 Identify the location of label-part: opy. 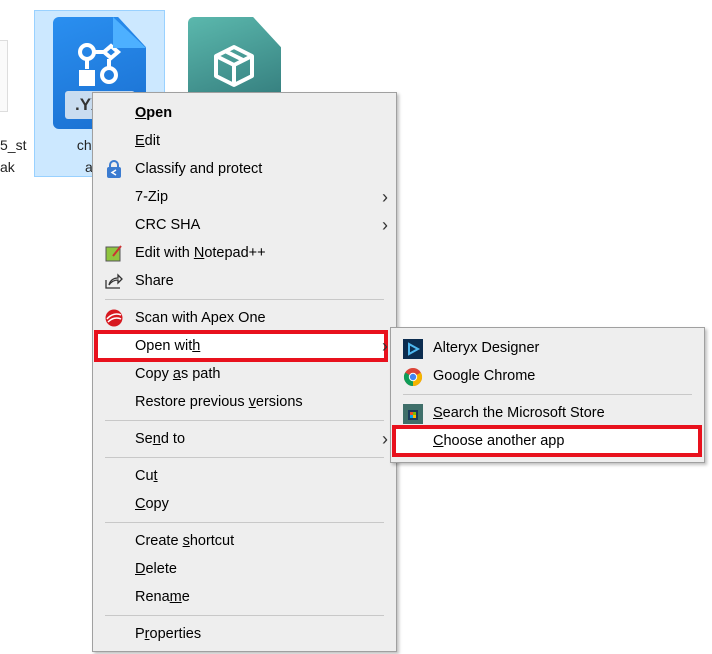
(157, 504).